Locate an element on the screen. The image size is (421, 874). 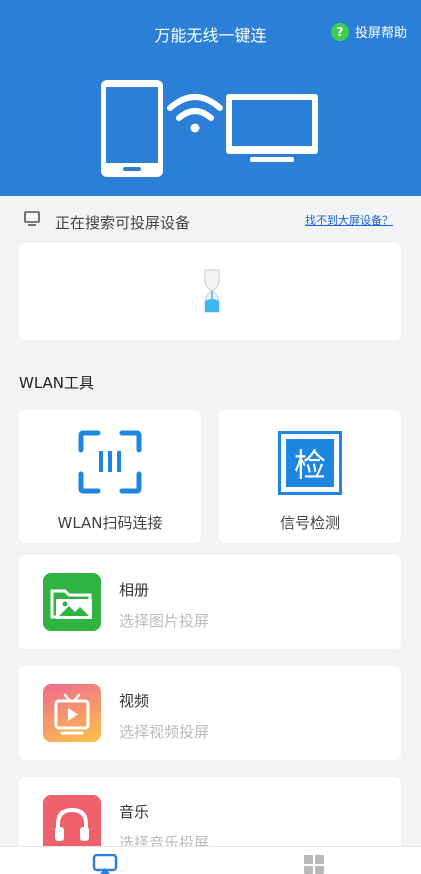
album-cast-item: 相册 选择图片投屏 is located at coordinates (210, 602).